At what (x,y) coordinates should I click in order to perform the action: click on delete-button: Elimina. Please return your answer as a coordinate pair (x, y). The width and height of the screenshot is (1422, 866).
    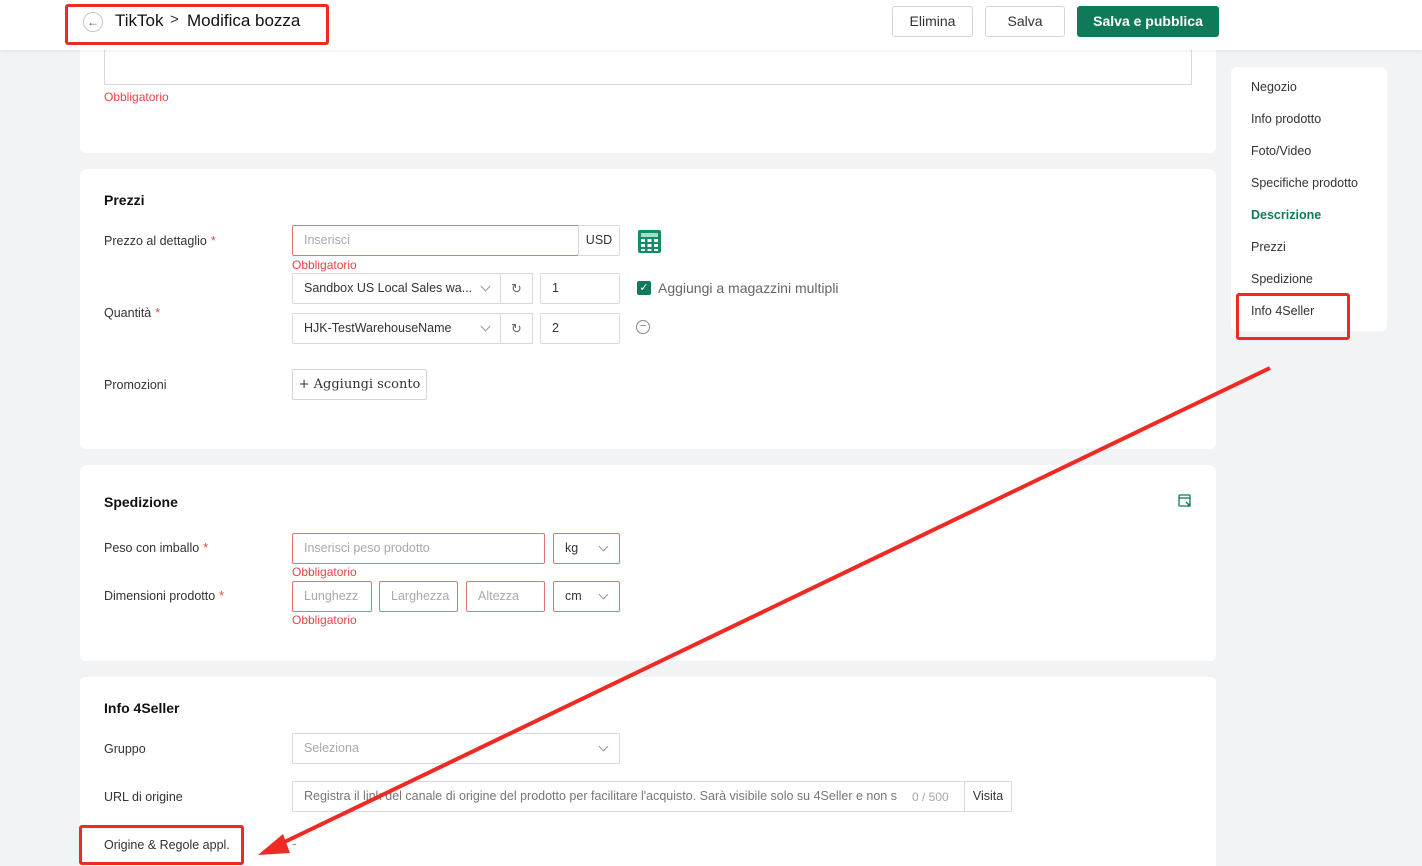
    Looking at the image, I should click on (932, 21).